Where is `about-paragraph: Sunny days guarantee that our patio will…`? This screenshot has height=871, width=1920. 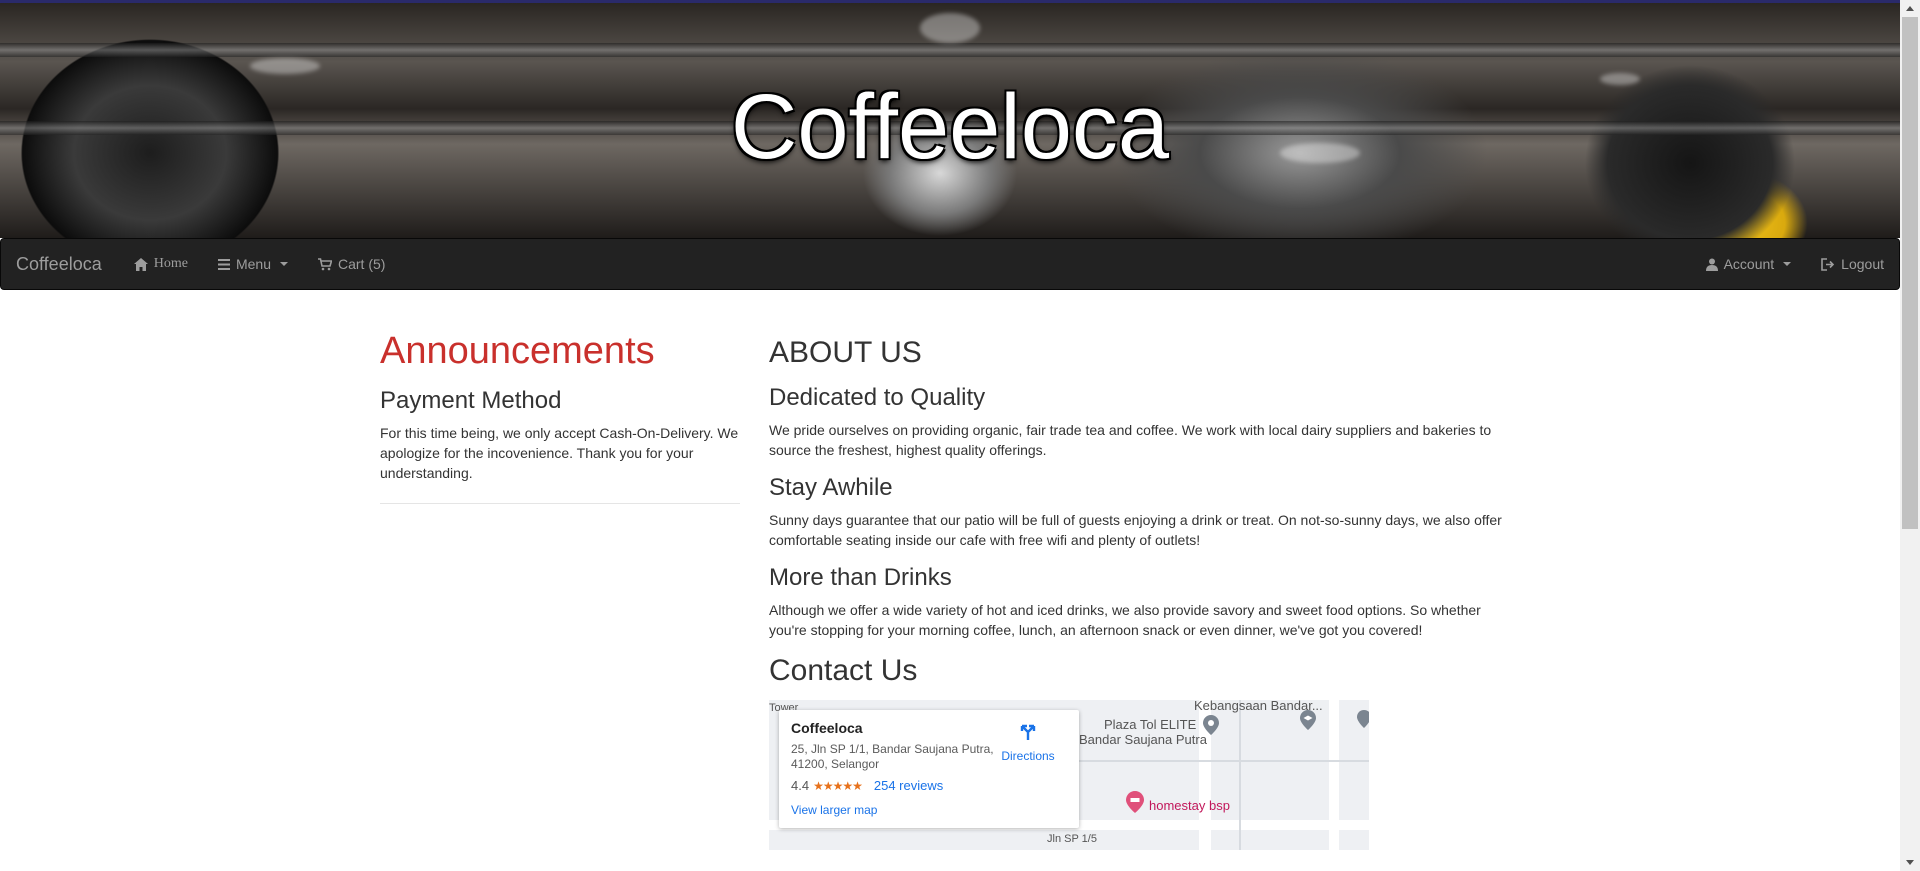 about-paragraph: Sunny days guarantee that our patio will… is located at coordinates (1135, 530).